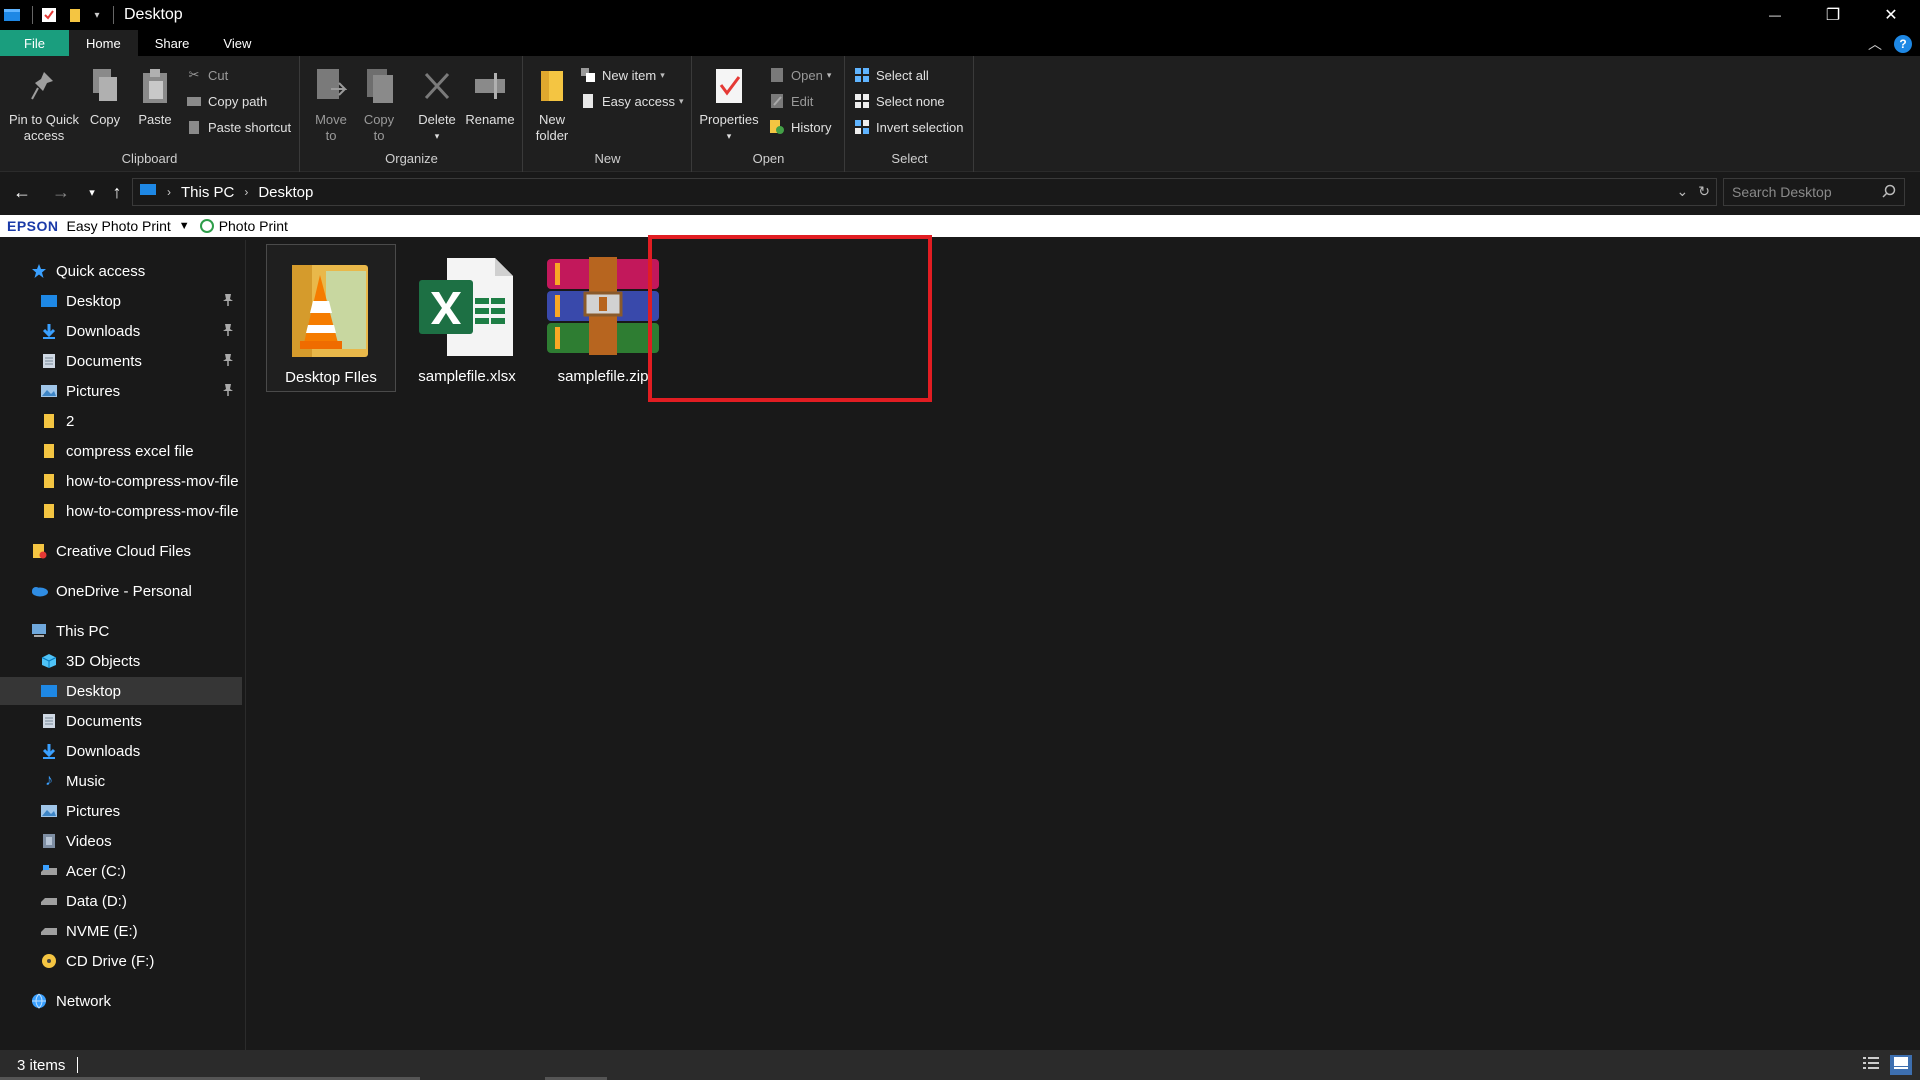 Image resolution: width=1920 pixels, height=1080 pixels. I want to click on sidebar-item-drive-f: CD Drive (F:), so click(121, 961).